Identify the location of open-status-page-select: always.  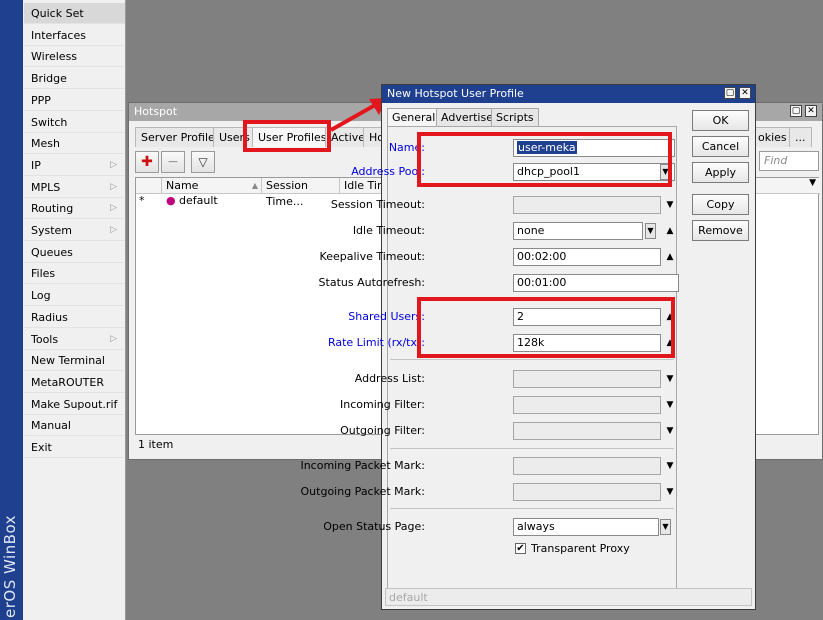
(586, 527).